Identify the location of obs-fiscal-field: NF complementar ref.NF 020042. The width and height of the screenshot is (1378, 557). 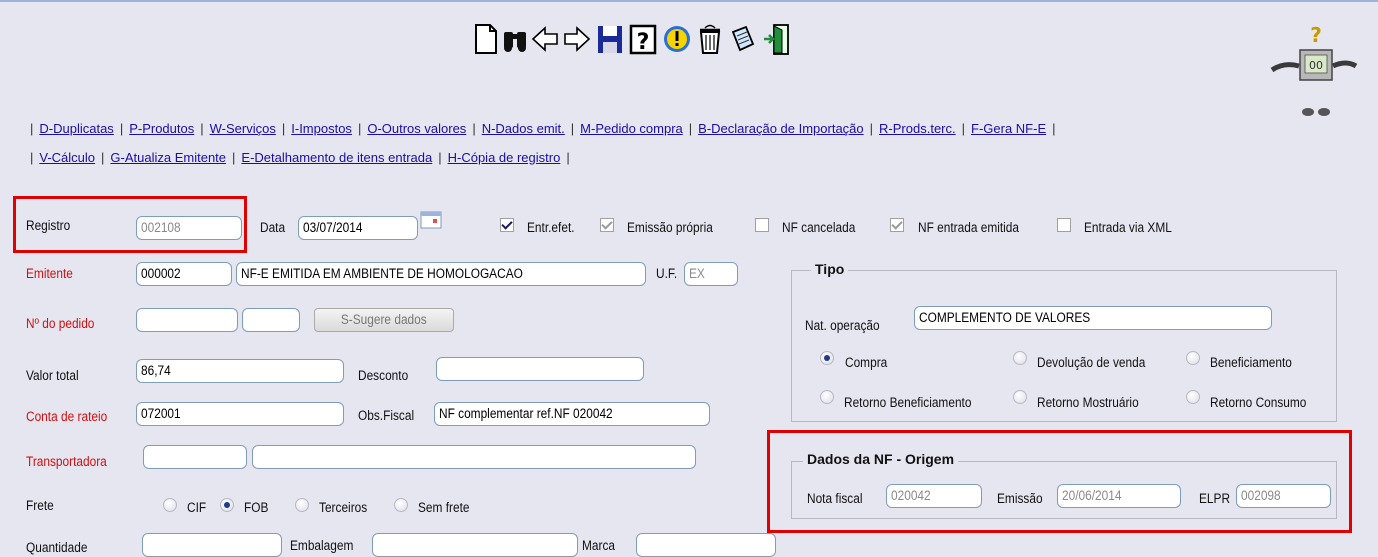
(572, 414).